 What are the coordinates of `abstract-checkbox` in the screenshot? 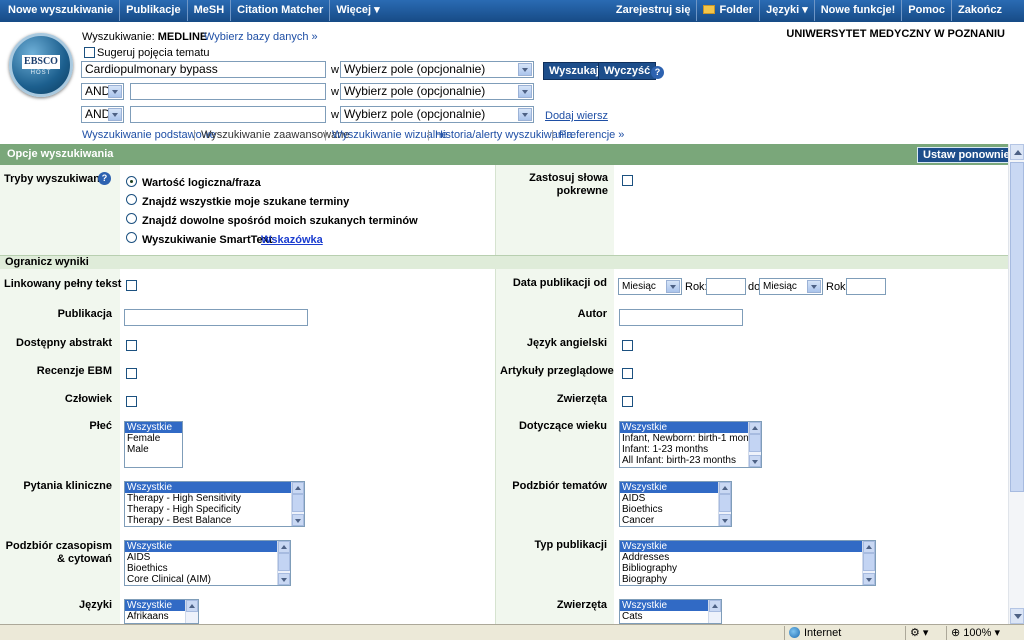 It's located at (131, 345).